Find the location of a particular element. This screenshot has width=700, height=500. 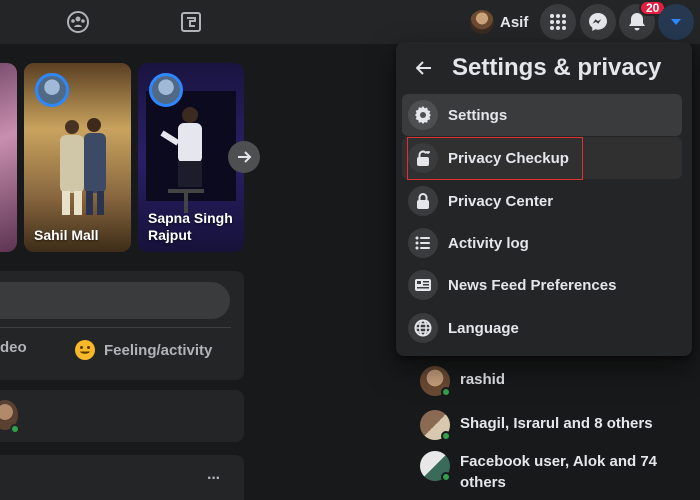

gear-icon is located at coordinates (423, 115).